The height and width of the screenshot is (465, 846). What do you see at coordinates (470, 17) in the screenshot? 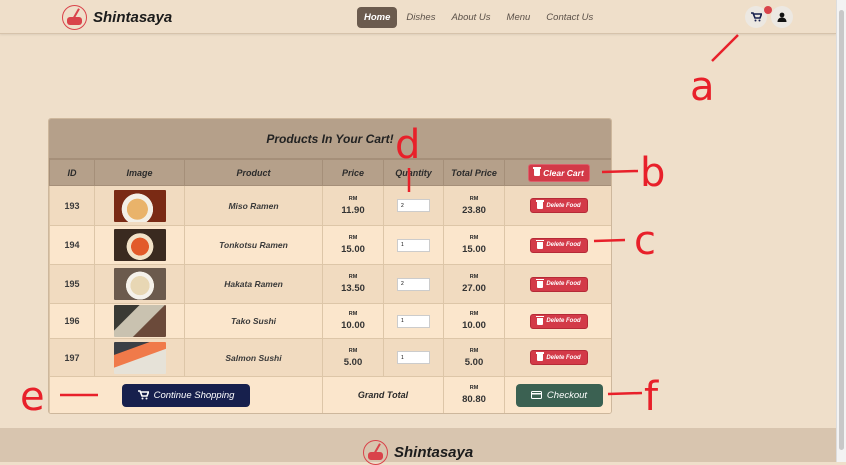
I see `nav-about-us: About Us` at bounding box center [470, 17].